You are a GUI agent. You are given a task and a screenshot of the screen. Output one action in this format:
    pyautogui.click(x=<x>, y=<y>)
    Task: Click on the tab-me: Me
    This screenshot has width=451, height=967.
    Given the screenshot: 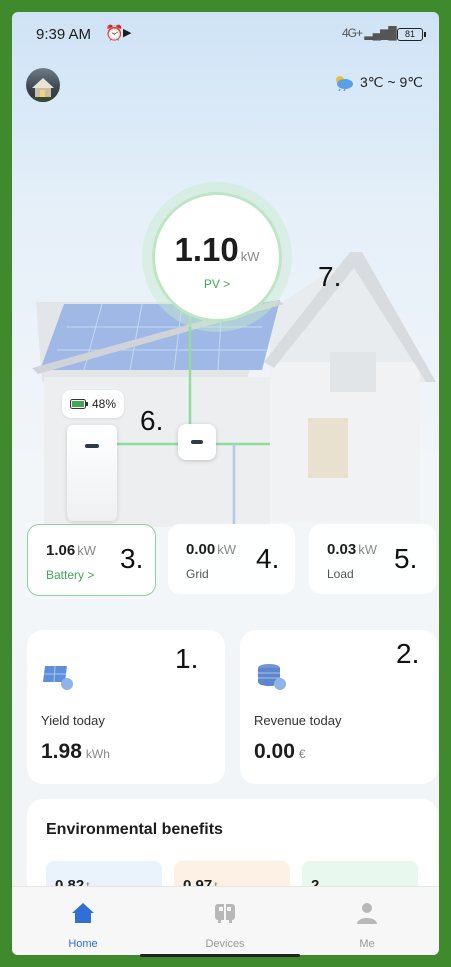 What is the action you would take?
    pyautogui.click(x=367, y=921)
    